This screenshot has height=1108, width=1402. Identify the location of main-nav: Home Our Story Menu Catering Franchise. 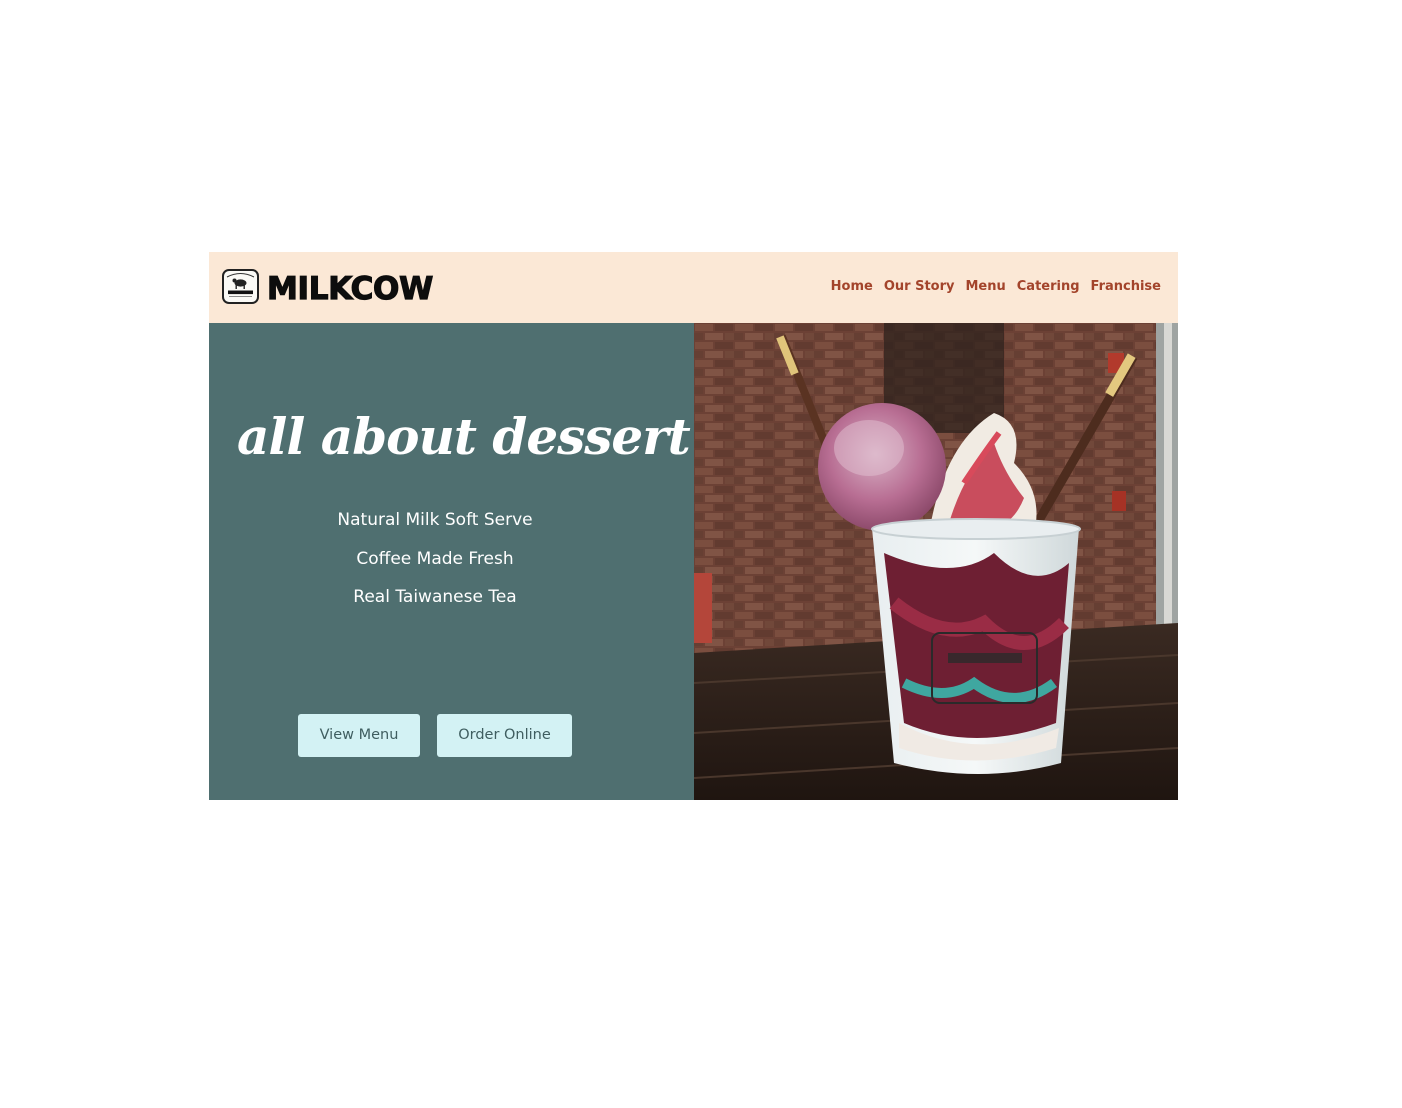
(996, 287).